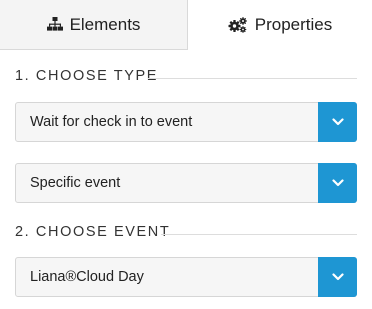  I want to click on event-value: Liana®Cloud Day, so click(87, 277).